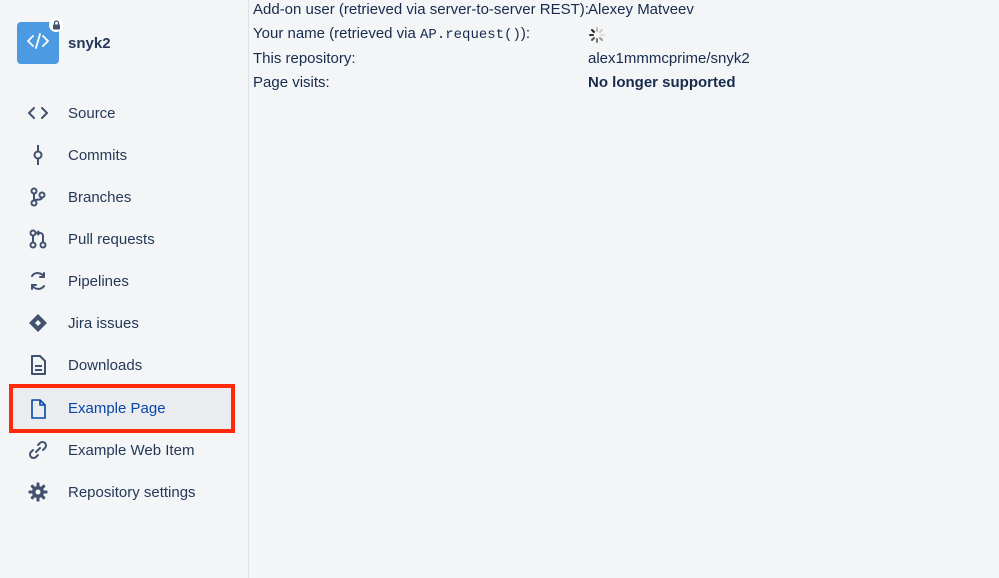  I want to click on sidebar-item-label: Source, so click(92, 113).